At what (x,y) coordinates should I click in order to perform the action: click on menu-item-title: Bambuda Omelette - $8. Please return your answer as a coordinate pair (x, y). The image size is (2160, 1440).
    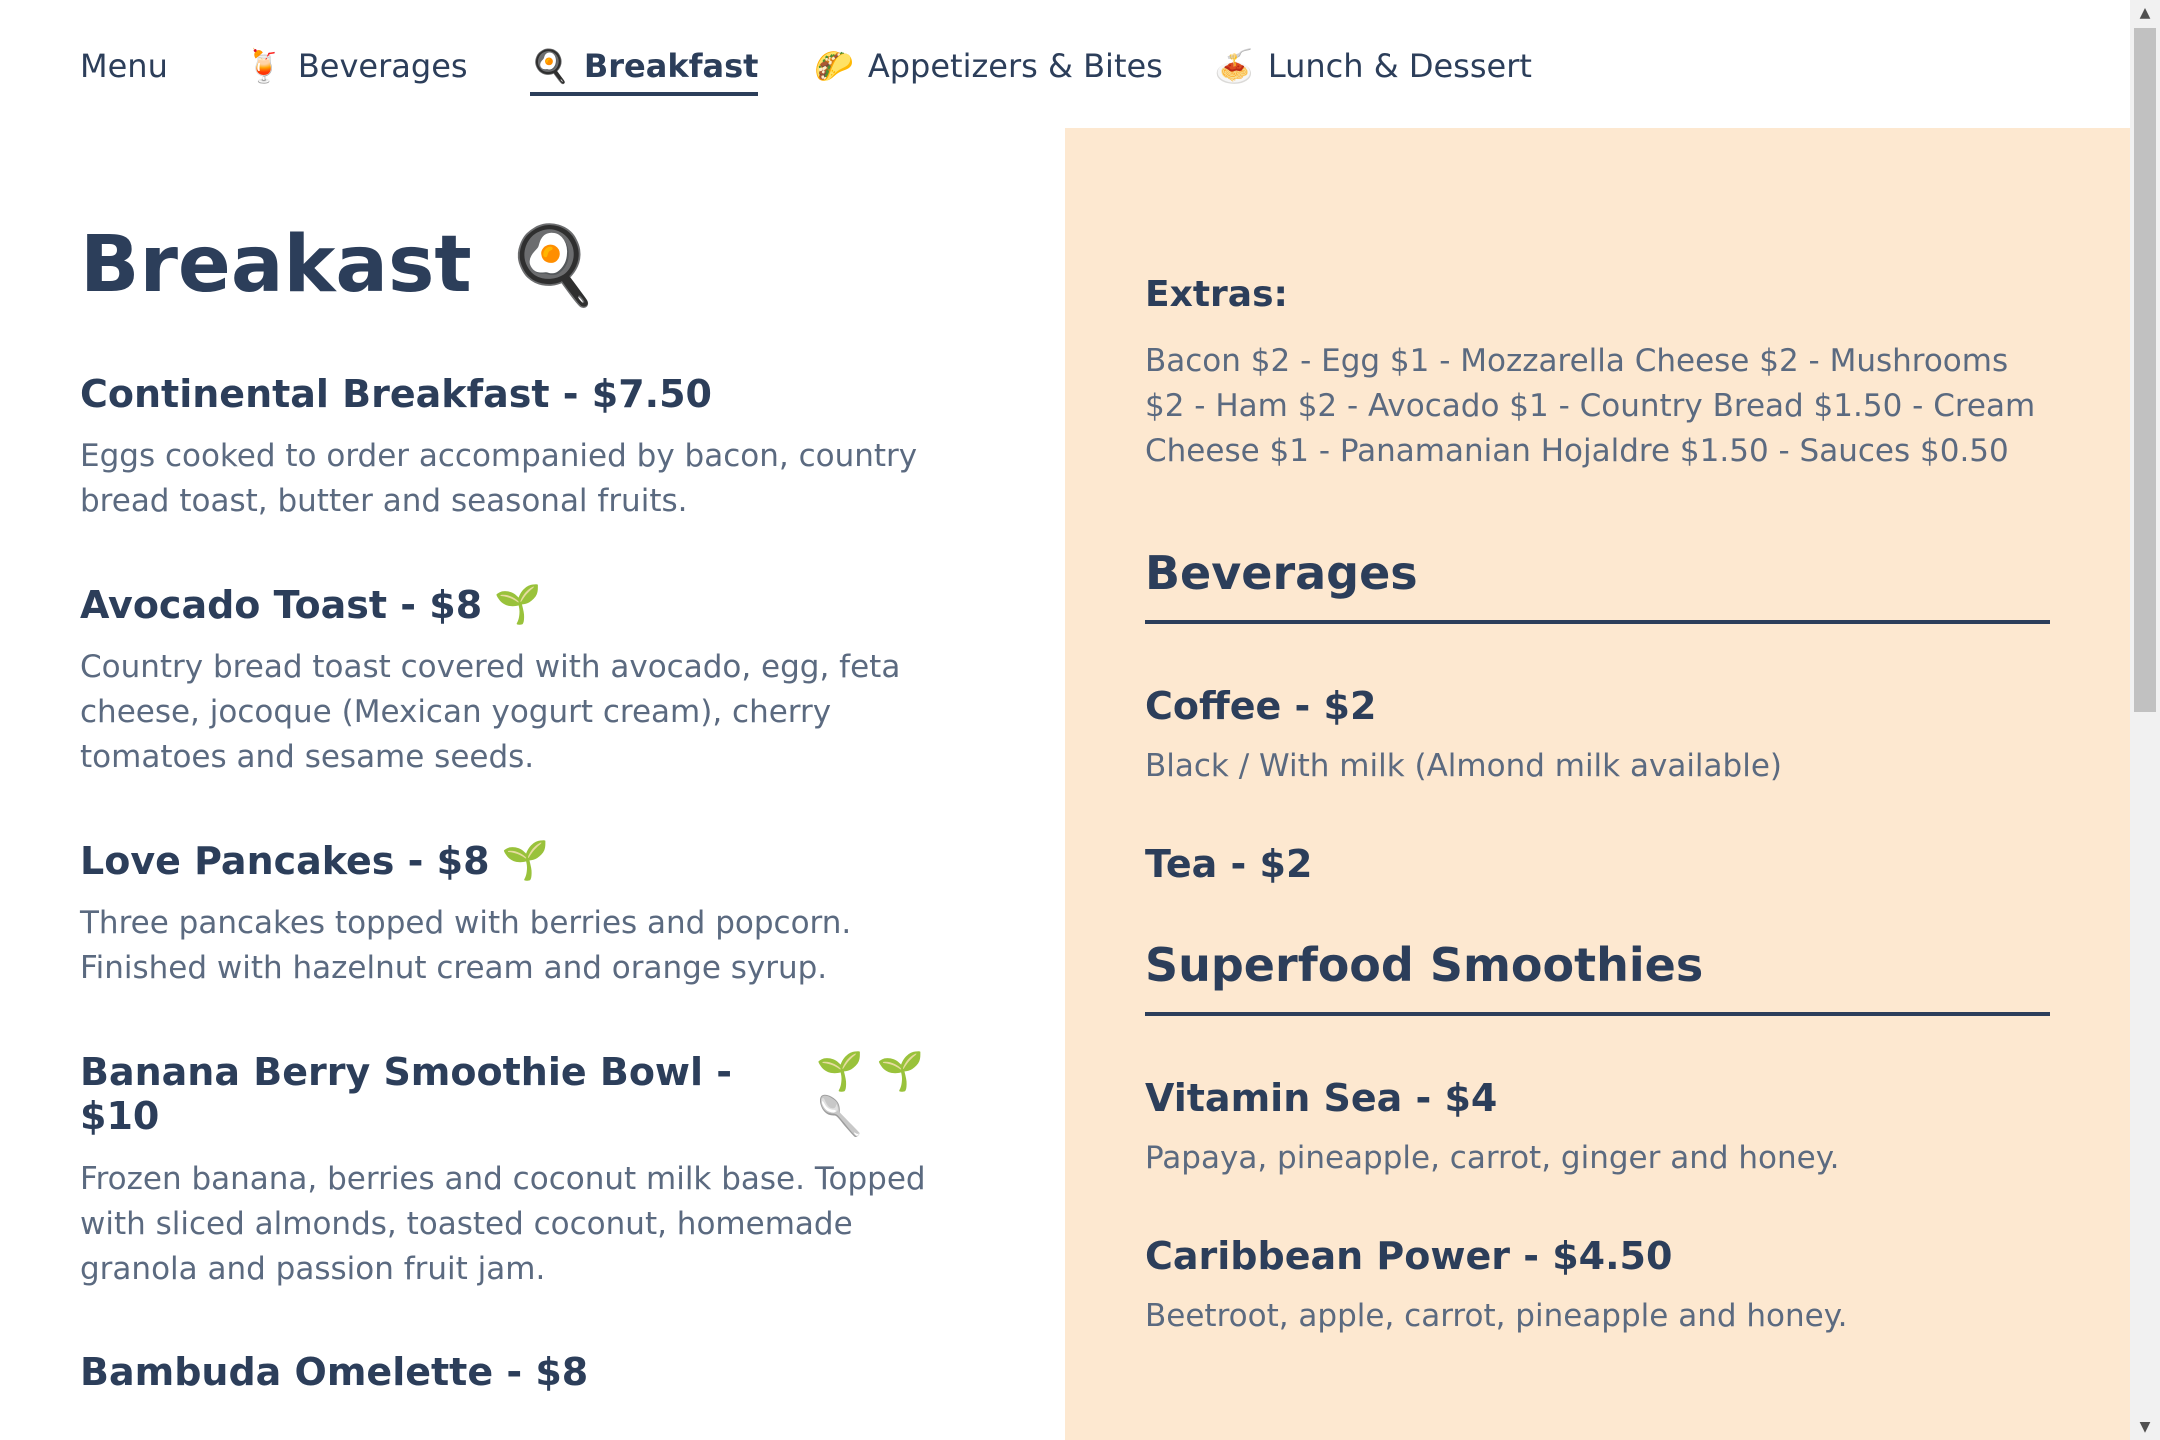
    Looking at the image, I should click on (530, 1372).